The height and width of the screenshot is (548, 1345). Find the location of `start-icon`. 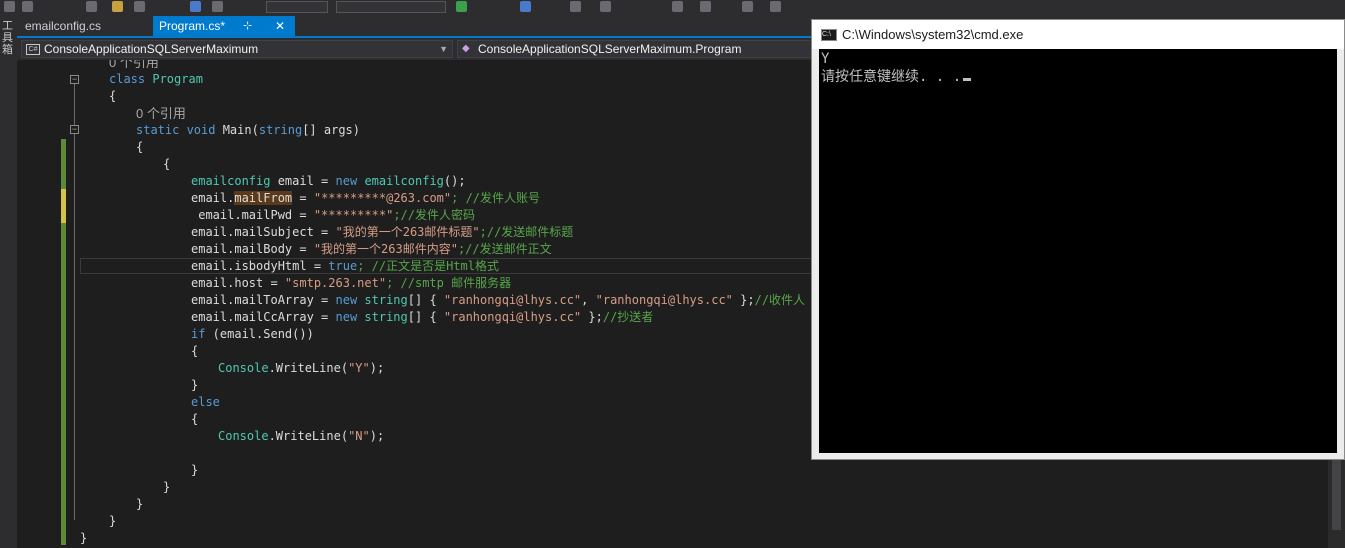

start-icon is located at coordinates (461, 6).